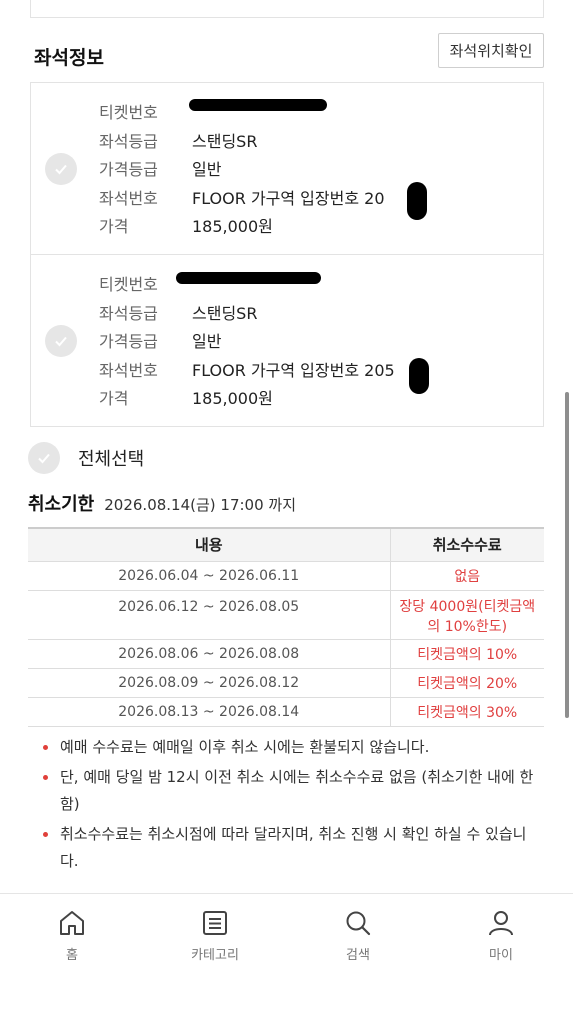  Describe the element at coordinates (501, 923) in the screenshot. I see `user-icon` at that location.